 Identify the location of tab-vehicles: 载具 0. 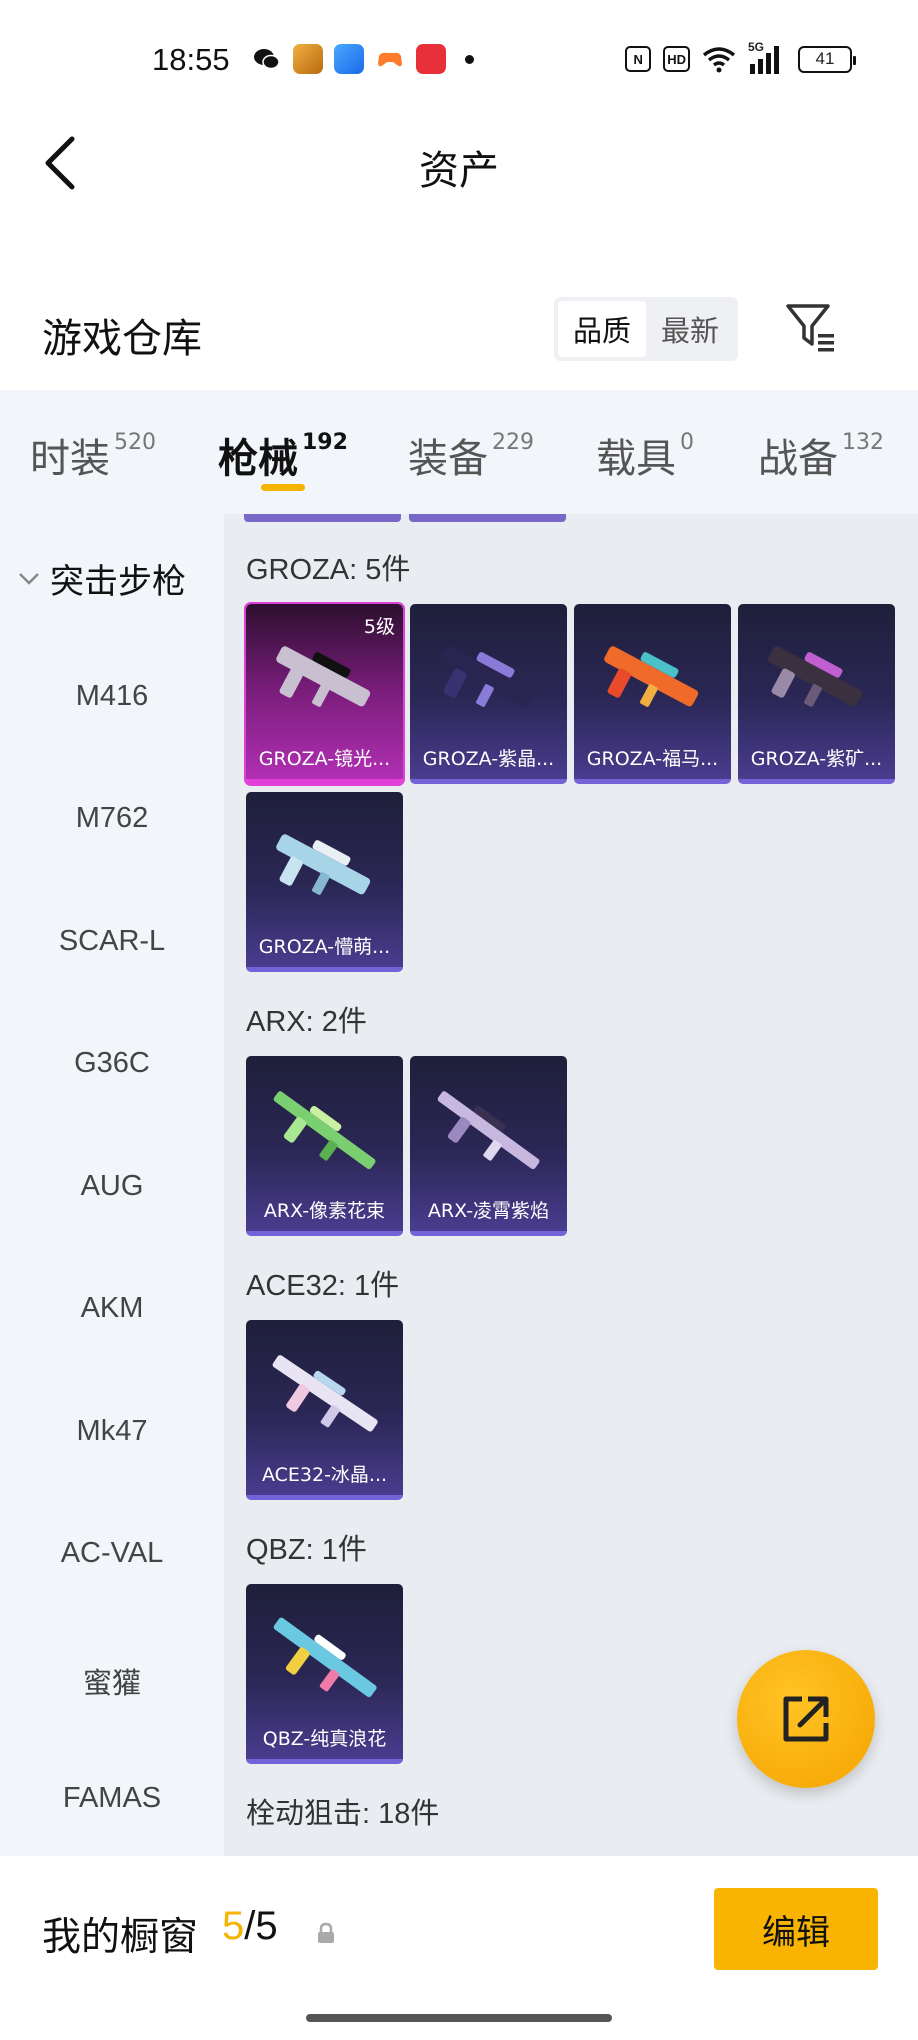
(645, 455).